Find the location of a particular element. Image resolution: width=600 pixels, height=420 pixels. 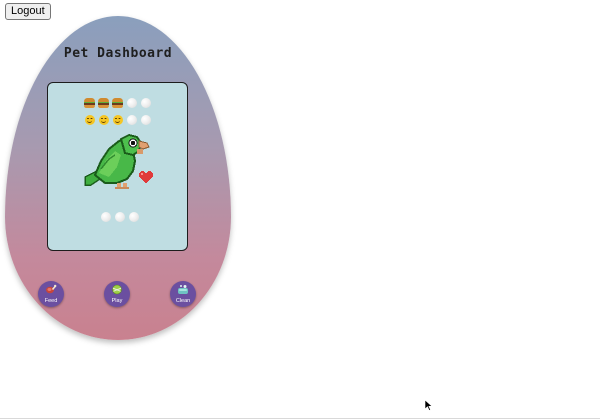

play-button: Play is located at coordinates (117, 294).